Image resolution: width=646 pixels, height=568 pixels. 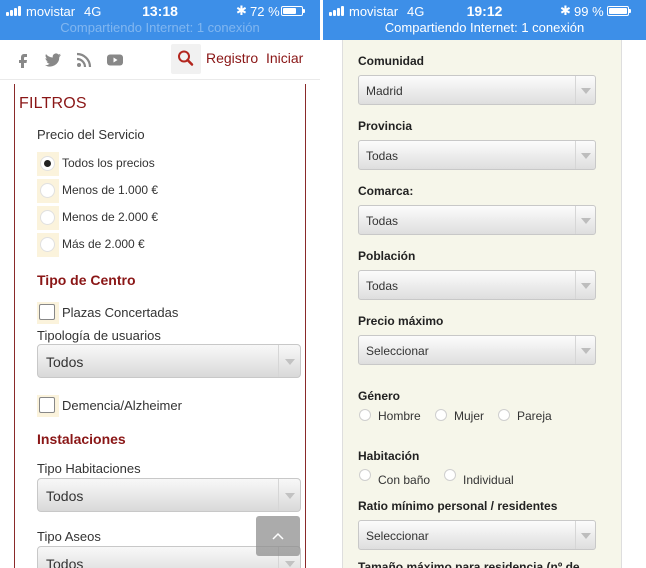 What do you see at coordinates (477, 350) in the screenshot?
I see `max-price-select: Seleccionar` at bounding box center [477, 350].